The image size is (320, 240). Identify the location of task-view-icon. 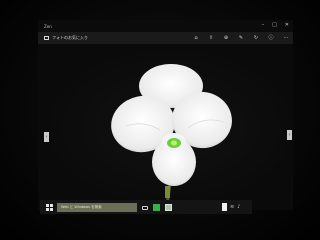
(145, 207).